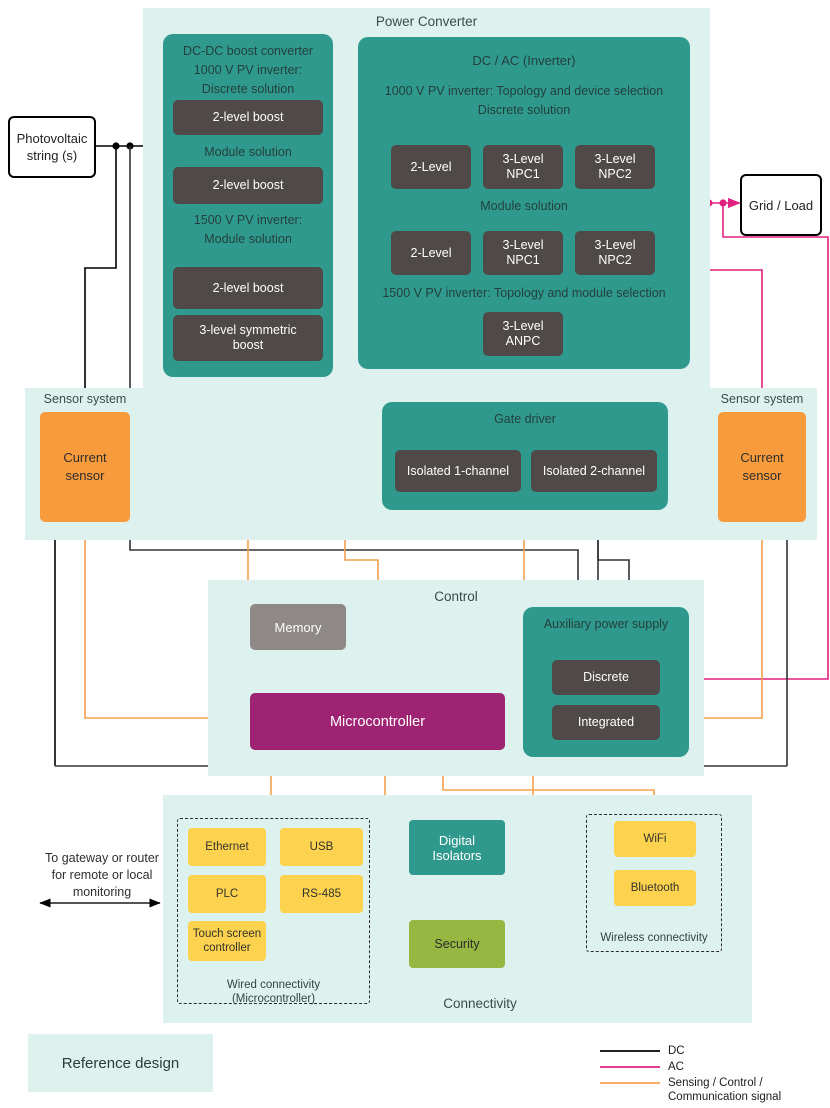 This screenshot has height=1108, width=830. Describe the element at coordinates (248, 229) in the screenshot. I see `boost-sub3: 1500 V PV inverter: Module solution` at that location.